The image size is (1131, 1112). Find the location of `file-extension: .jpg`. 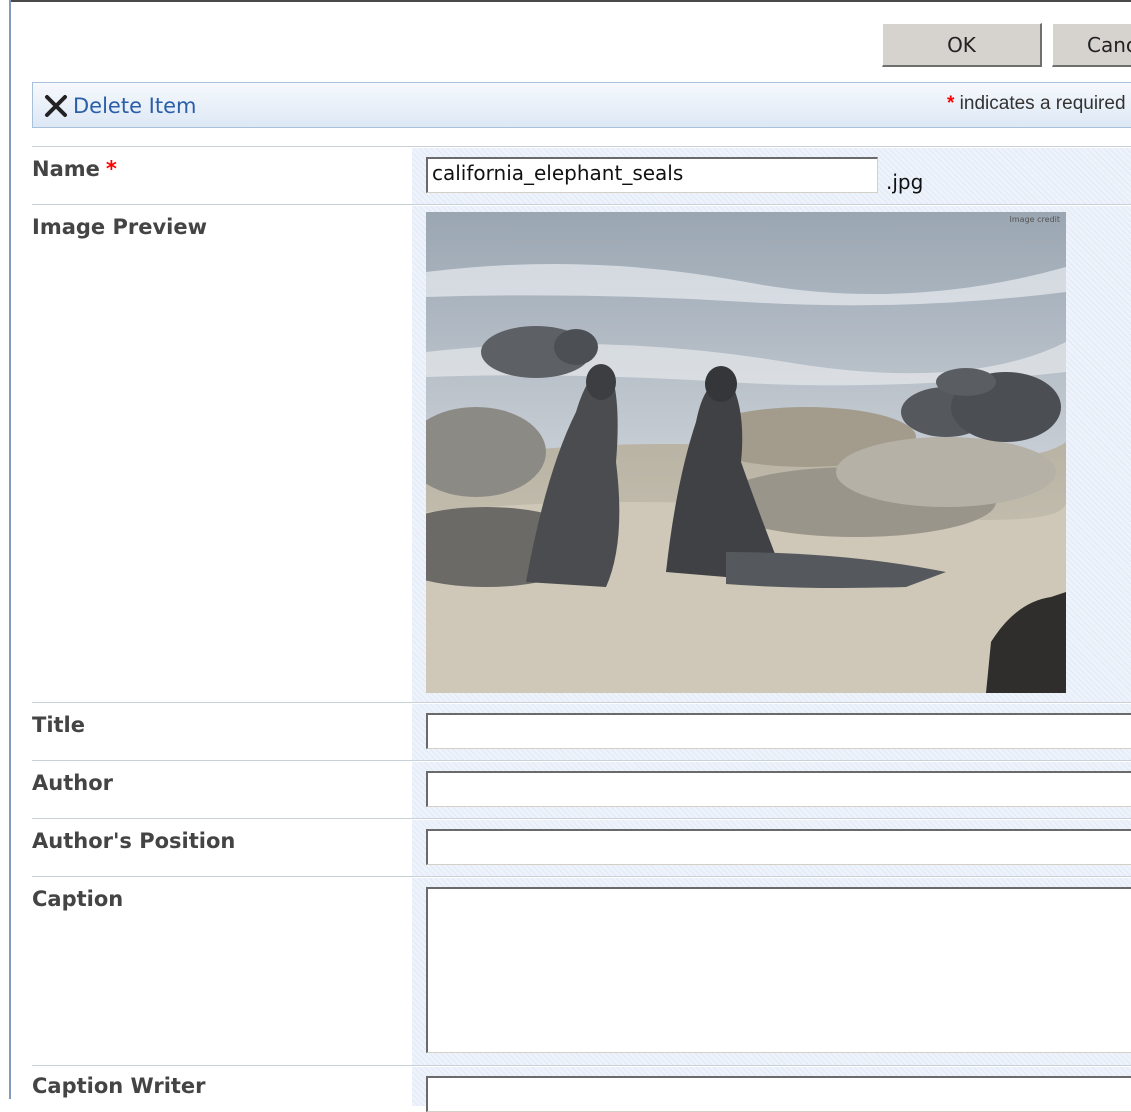

file-extension: .jpg is located at coordinates (905, 182).